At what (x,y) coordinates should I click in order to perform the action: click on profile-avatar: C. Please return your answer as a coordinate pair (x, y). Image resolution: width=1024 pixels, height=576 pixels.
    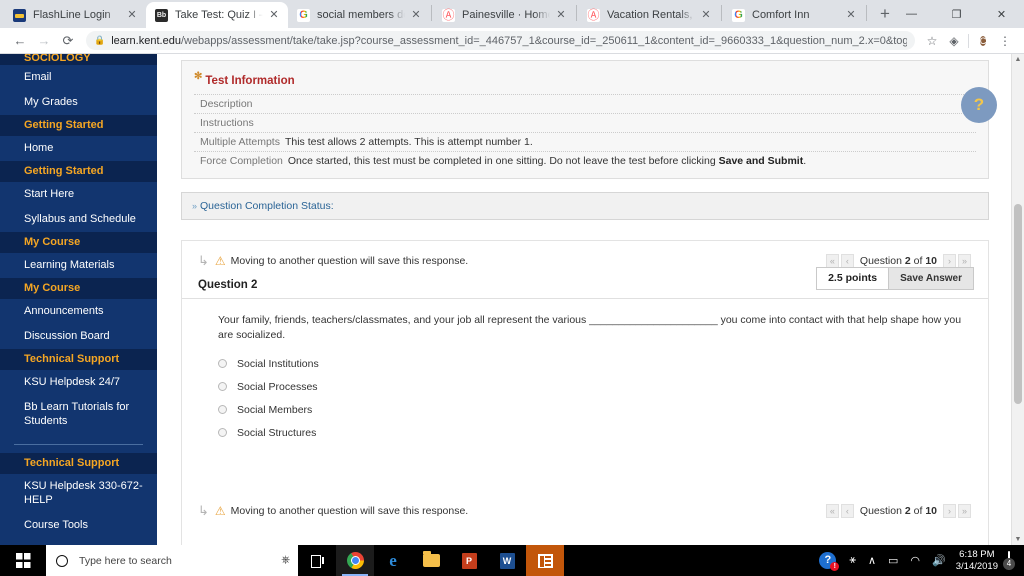
    Looking at the image, I should click on (983, 41).